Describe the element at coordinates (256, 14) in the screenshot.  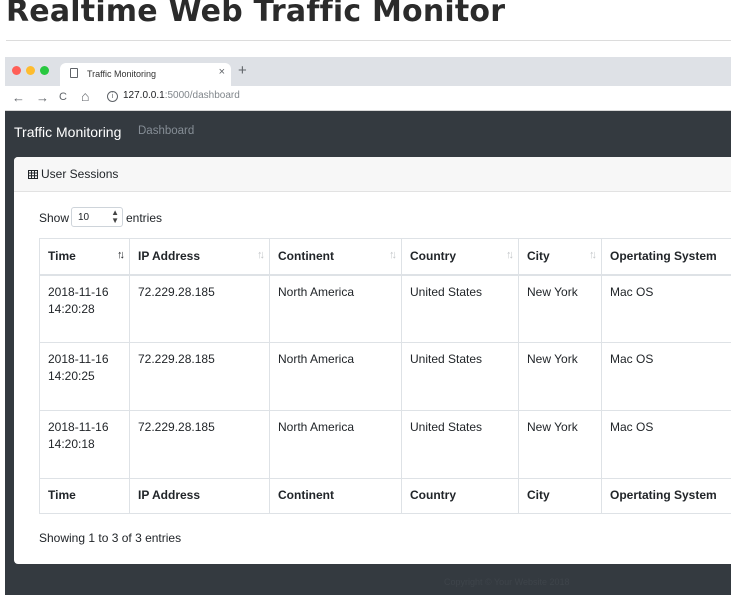
I see `page-title: Realtime Web Traffic Monitor` at that location.